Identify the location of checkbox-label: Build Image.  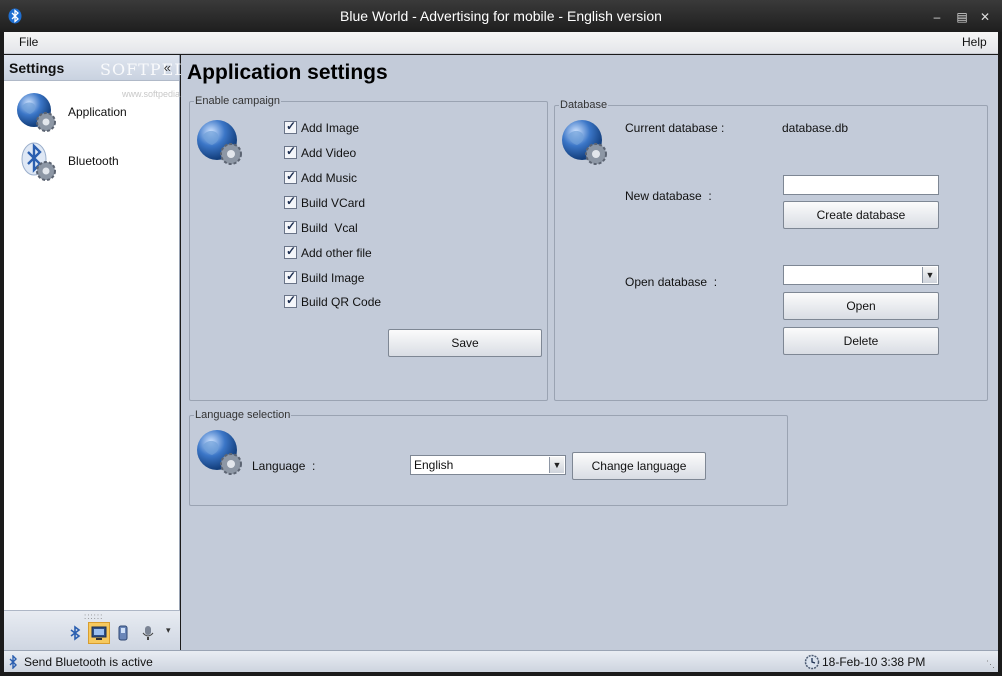
(333, 278).